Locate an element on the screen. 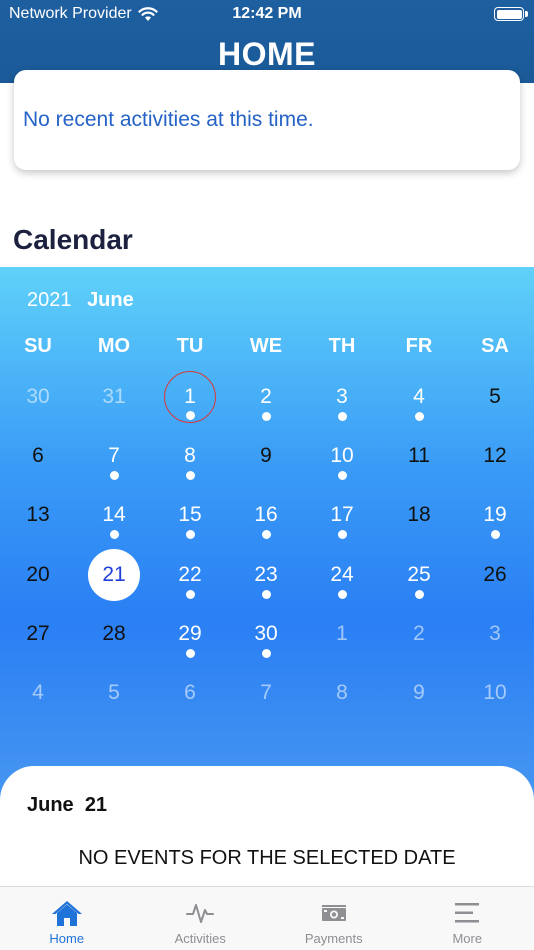  day-number: 28 is located at coordinates (114, 633).